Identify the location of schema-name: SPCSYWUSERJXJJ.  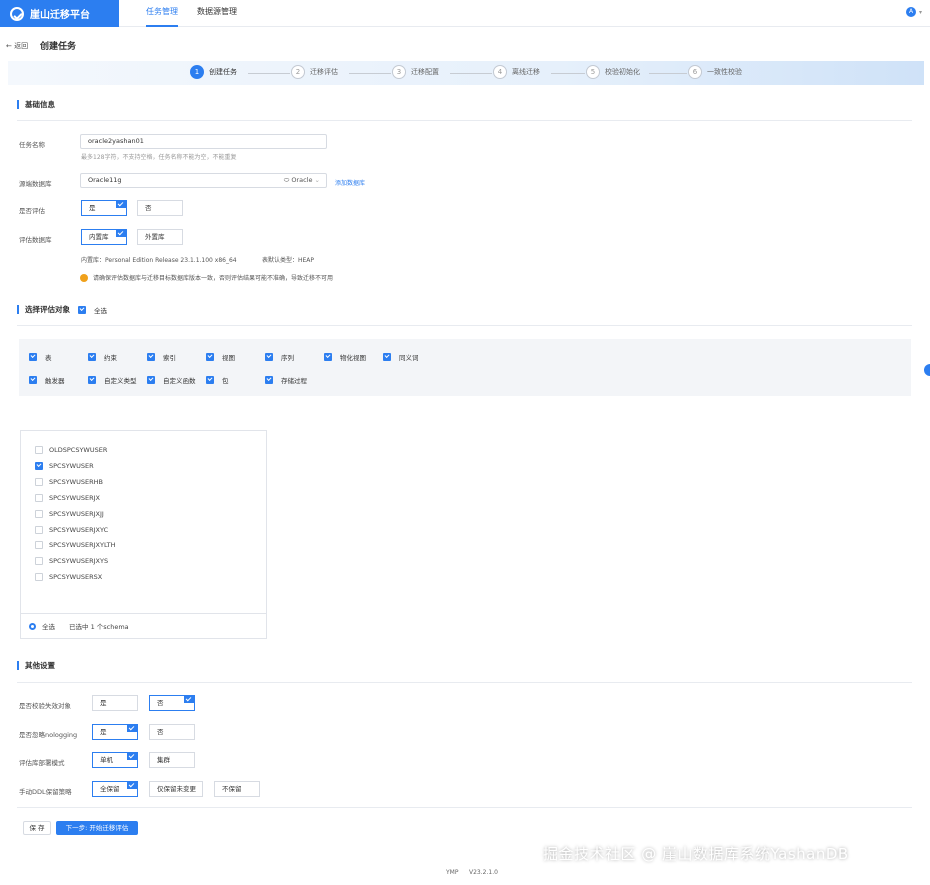
(76, 514).